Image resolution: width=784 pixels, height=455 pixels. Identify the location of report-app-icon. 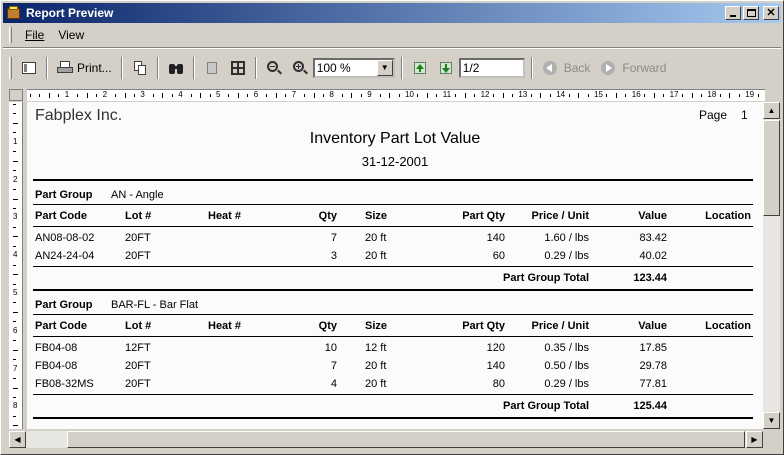
(14, 13).